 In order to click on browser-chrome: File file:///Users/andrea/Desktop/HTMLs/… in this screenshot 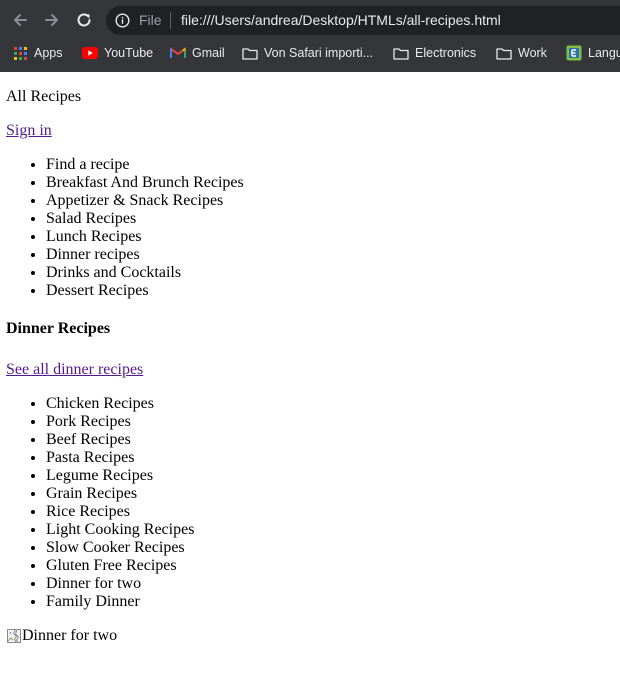, I will do `click(310, 36)`.